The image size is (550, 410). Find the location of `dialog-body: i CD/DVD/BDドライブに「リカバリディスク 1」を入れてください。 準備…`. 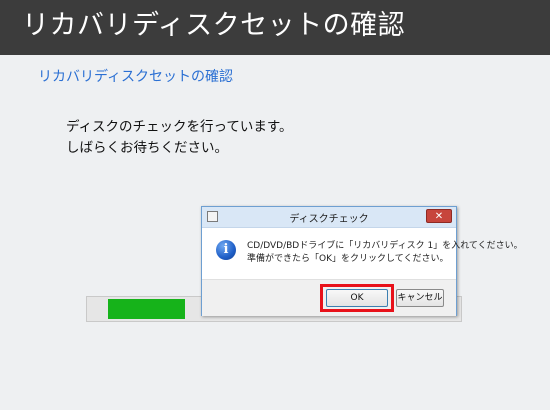

dialog-body: i CD/DVD/BDドライブに「リカバリディスク 1」を入れてください。 準備… is located at coordinates (362, 253).